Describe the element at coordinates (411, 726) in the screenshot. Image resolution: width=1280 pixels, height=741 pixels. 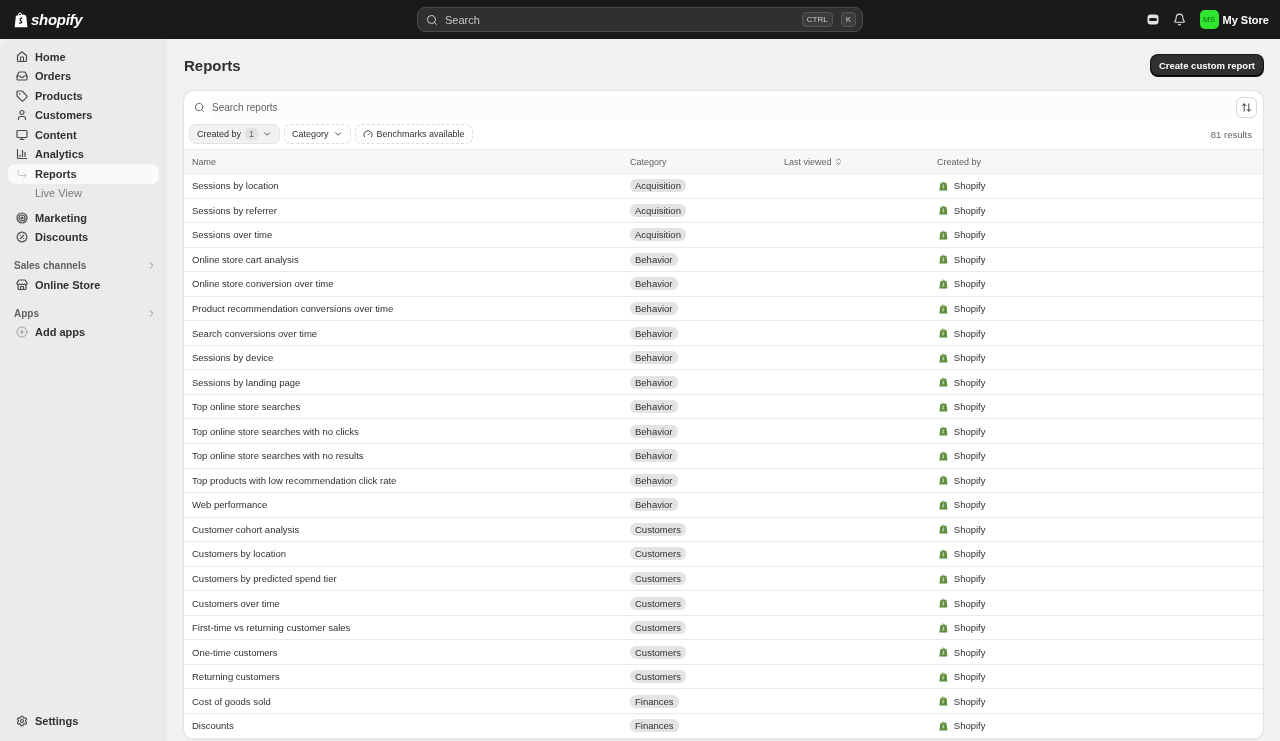
I see `report-name: Discounts` at that location.